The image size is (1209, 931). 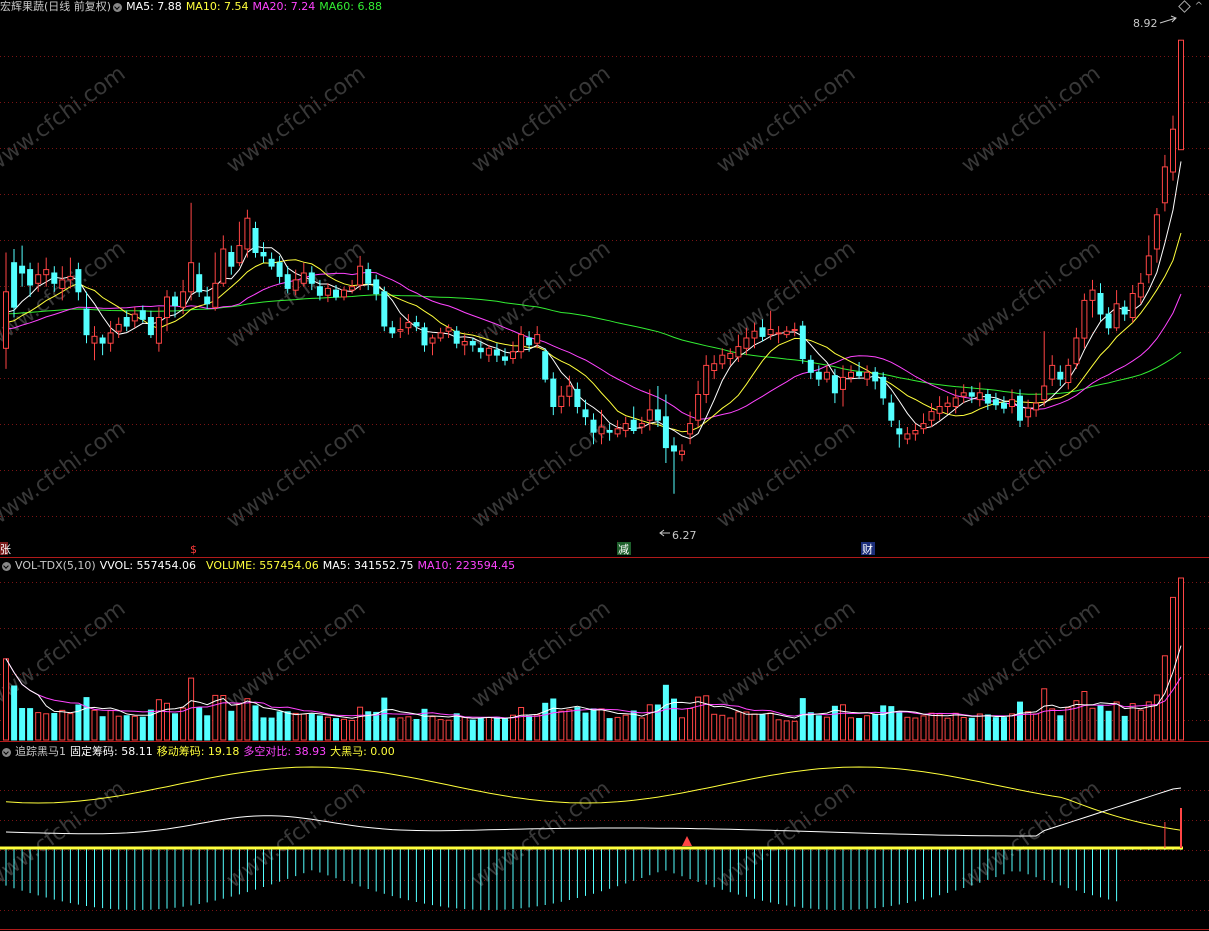 I want to click on moving-chips-value: 移动筹码: 19.18, so click(x=198, y=751).